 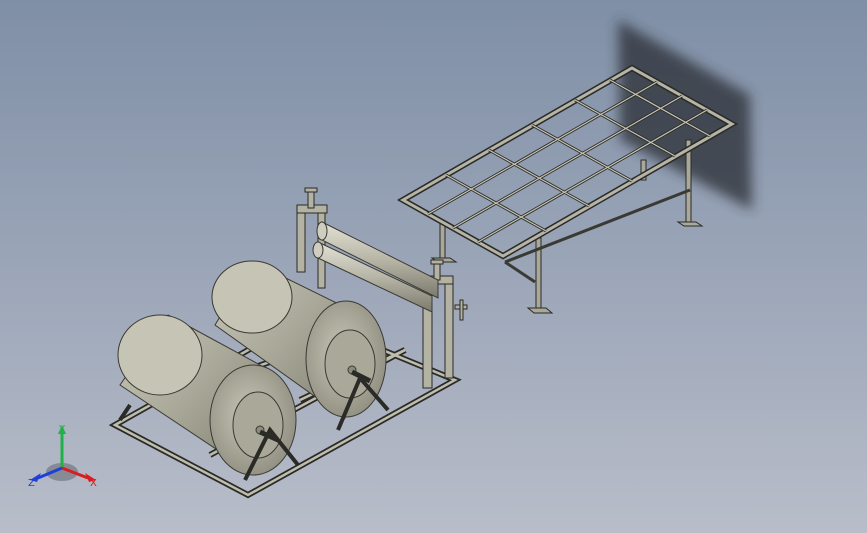 What do you see at coordinates (67, 460) in the screenshot?
I see `view-orientation-triad: Y X Z` at bounding box center [67, 460].